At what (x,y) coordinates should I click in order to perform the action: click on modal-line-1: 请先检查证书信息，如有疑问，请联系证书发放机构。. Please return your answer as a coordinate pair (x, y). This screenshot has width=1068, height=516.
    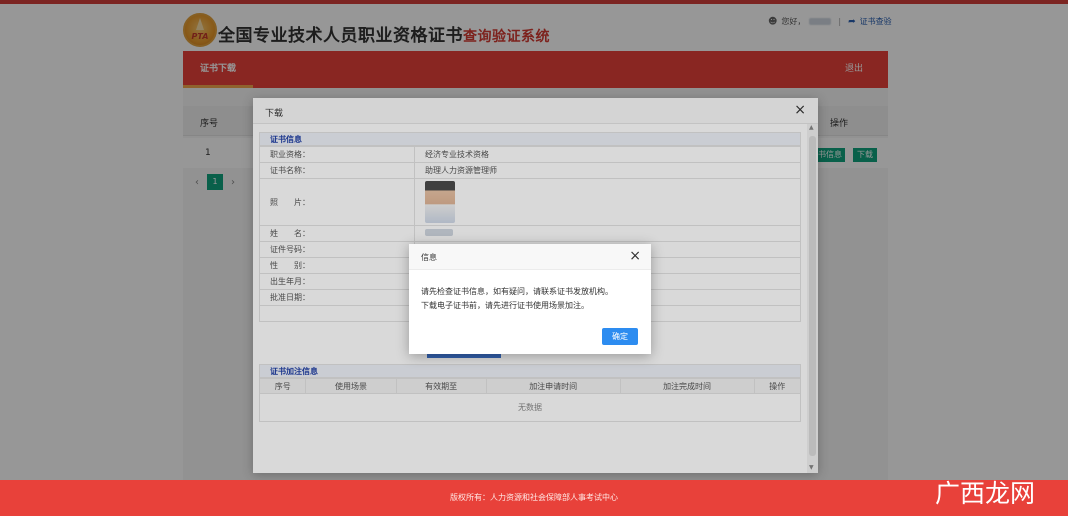
    Looking at the image, I should click on (517, 291).